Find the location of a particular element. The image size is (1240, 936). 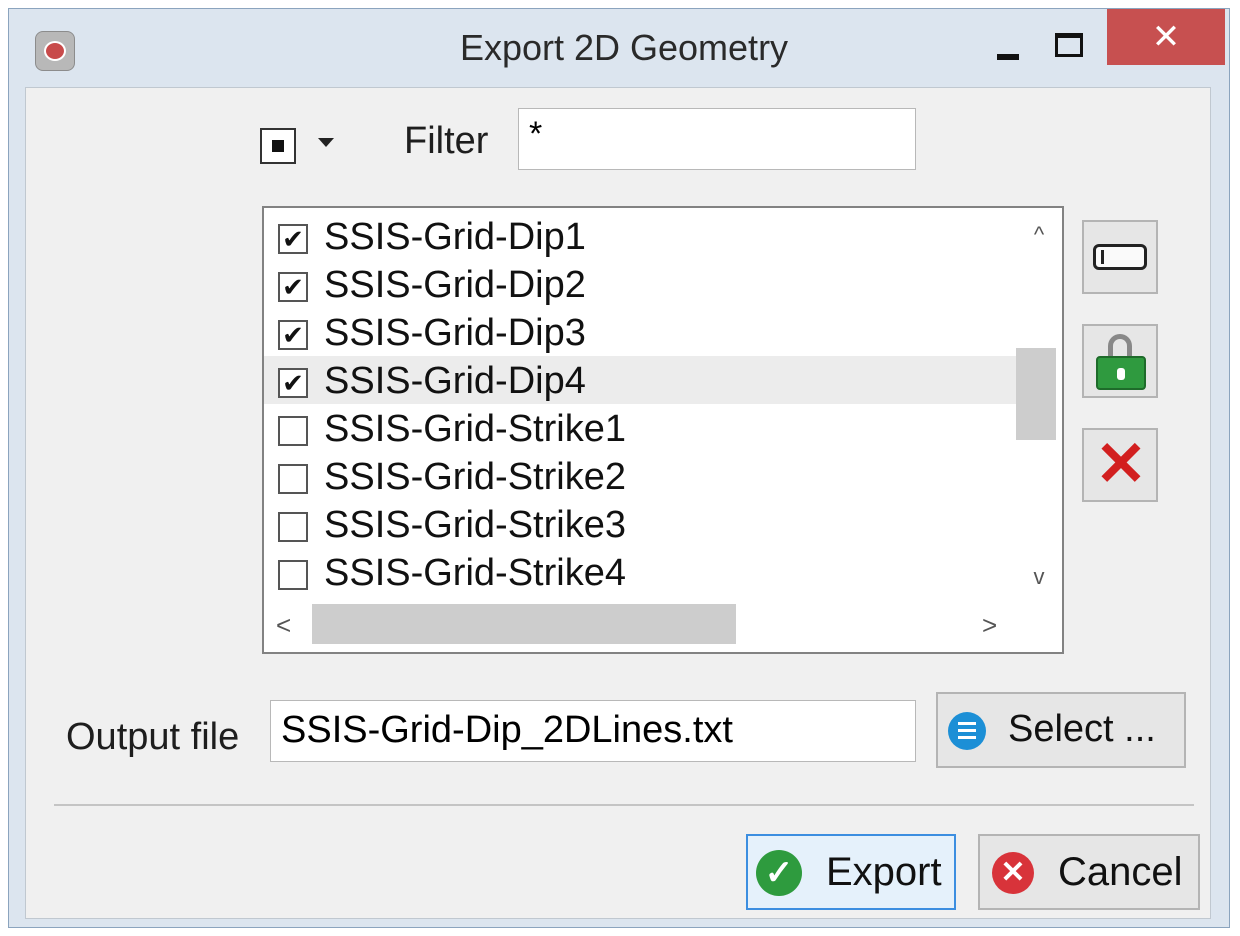

item-label: SSIS-Grid-Dip2 is located at coordinates (455, 285).